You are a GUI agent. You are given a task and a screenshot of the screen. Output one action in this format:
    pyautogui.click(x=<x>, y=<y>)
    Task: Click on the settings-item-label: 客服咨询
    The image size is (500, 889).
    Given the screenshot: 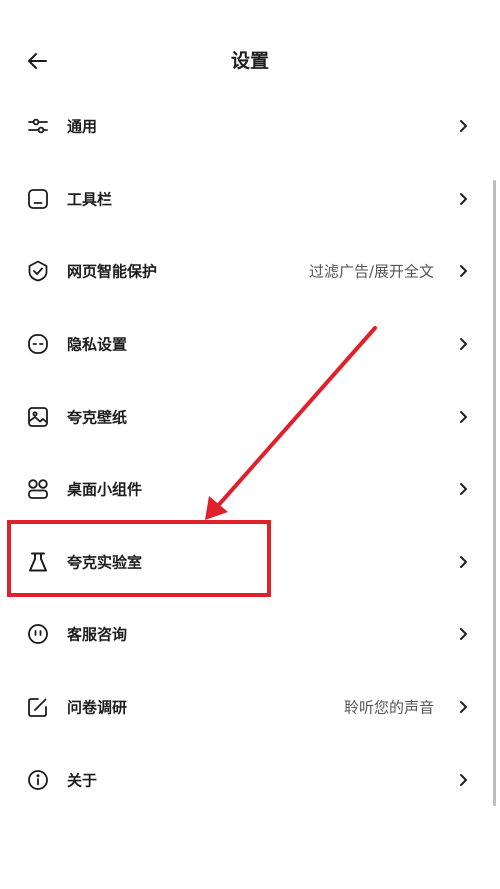 What is the action you would take?
    pyautogui.click(x=97, y=634)
    